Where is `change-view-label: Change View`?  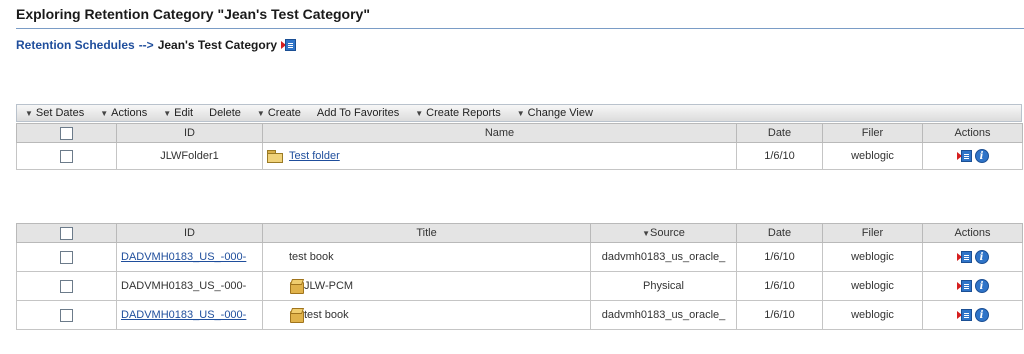
change-view-label: Change View is located at coordinates (560, 113).